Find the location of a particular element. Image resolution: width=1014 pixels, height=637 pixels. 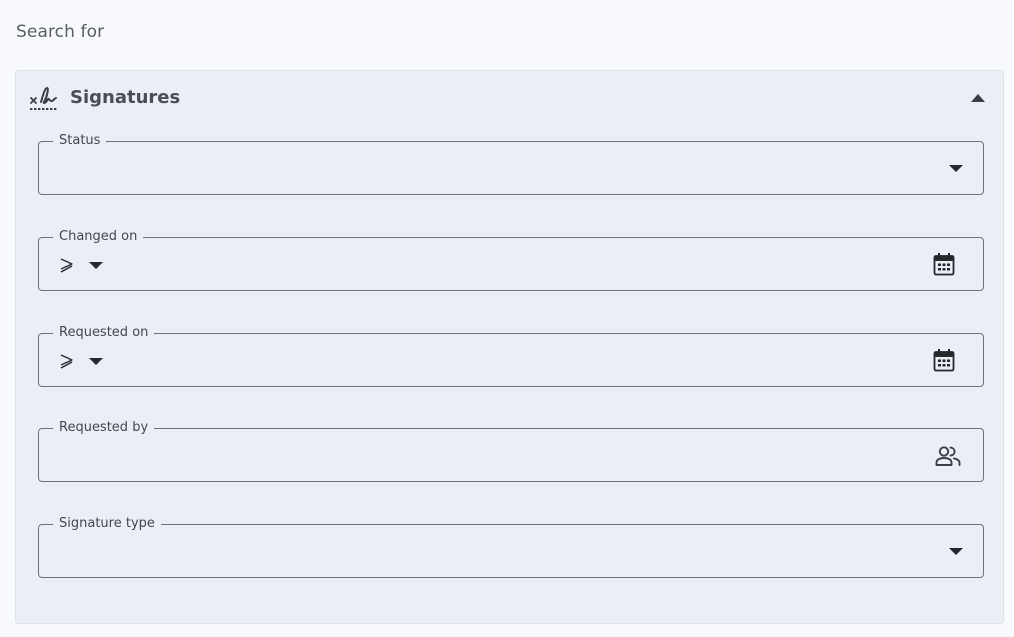

status-select: Status is located at coordinates (511, 164).